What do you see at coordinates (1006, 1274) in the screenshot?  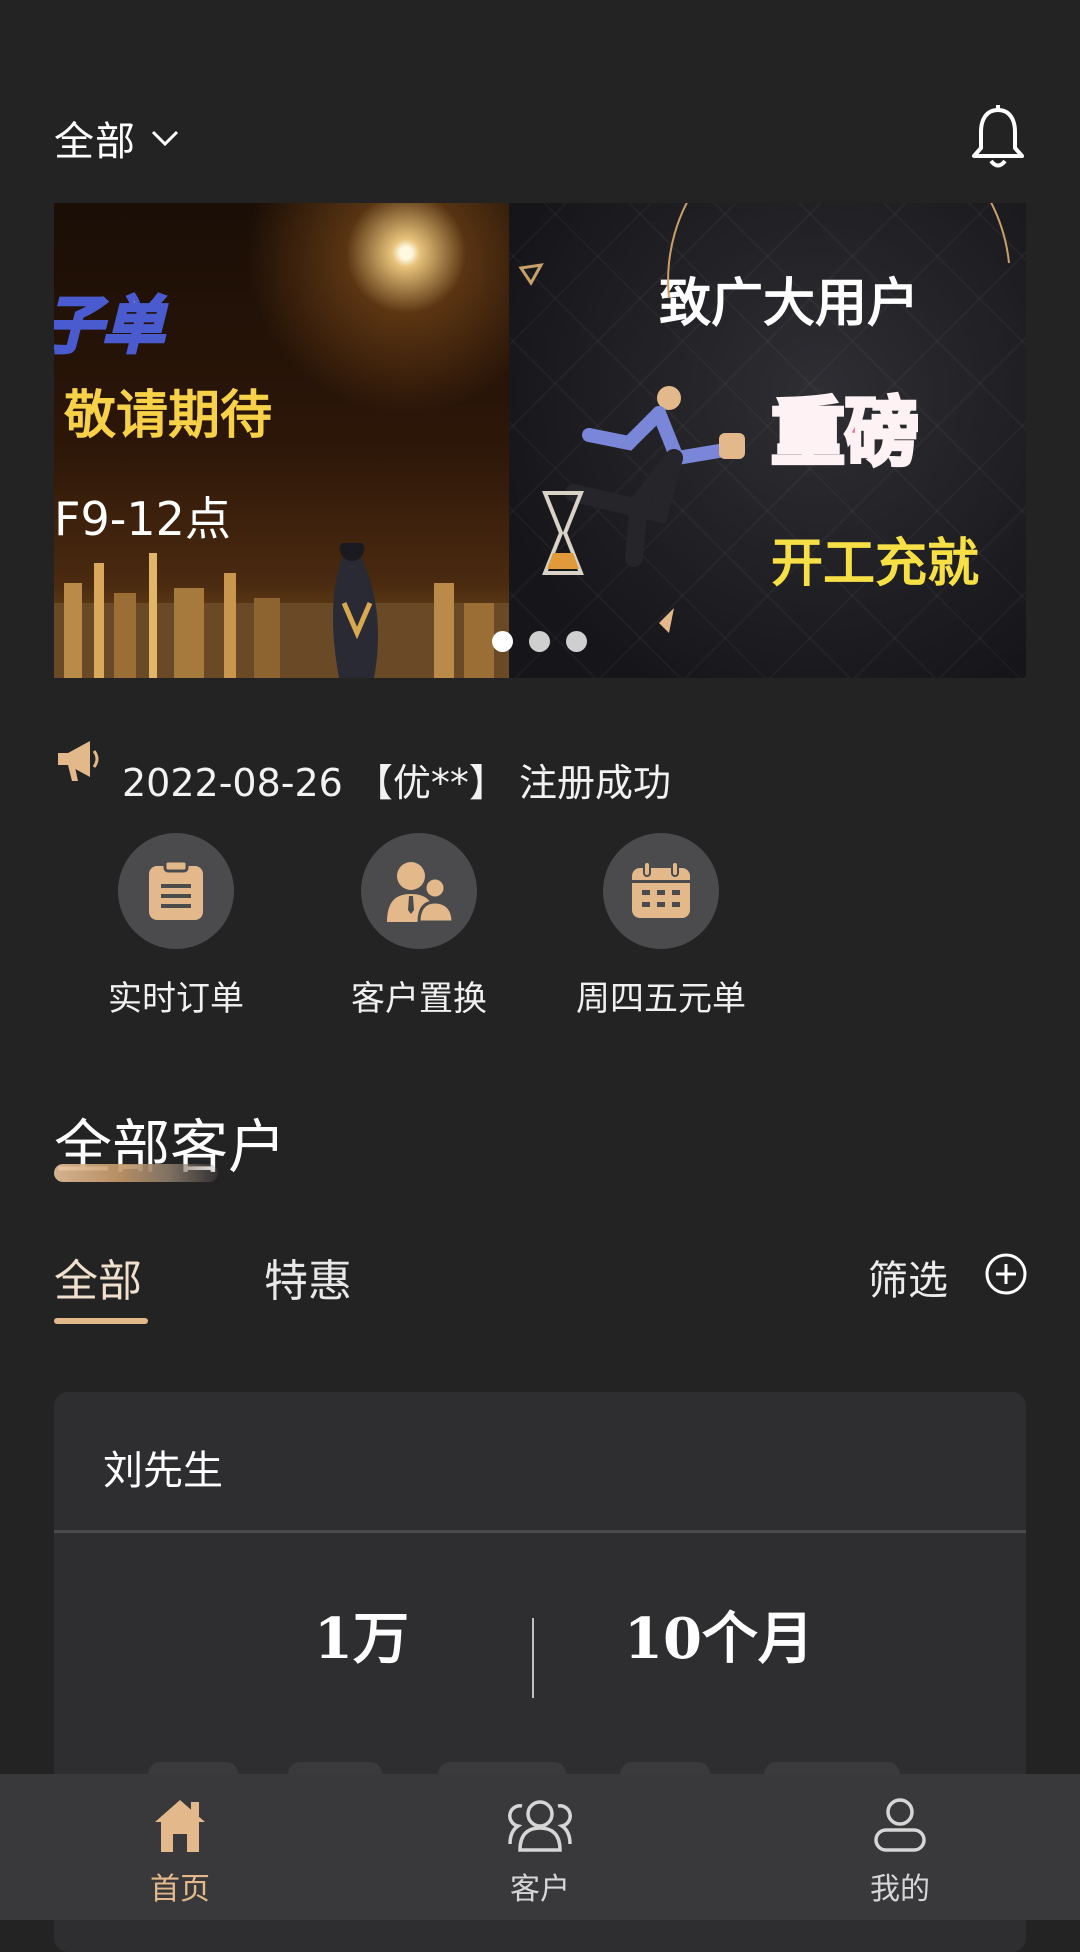 I see `plus-circle-icon` at bounding box center [1006, 1274].